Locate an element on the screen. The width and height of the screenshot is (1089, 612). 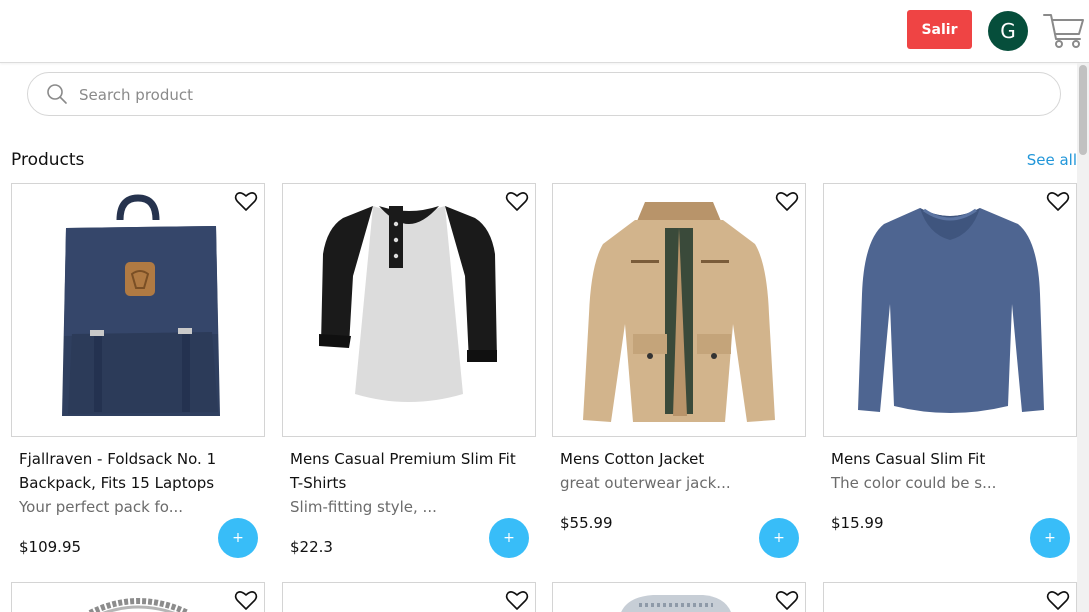
search-input is located at coordinates (559, 95).